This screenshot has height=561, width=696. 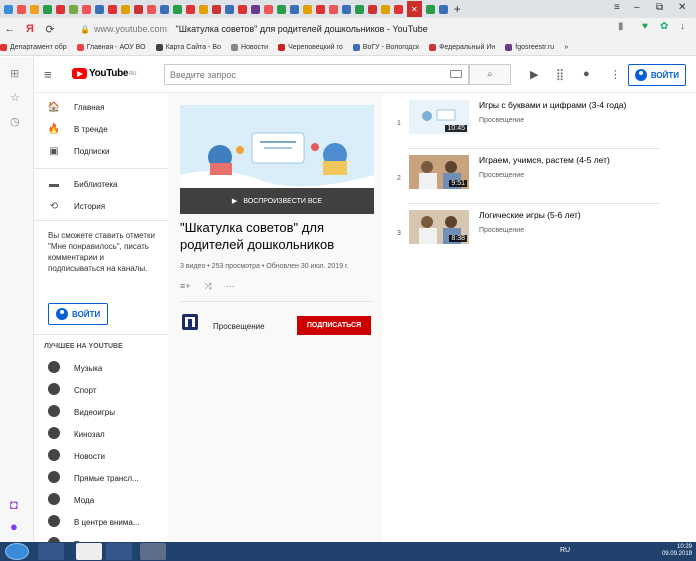 What do you see at coordinates (101, 107) in the screenshot?
I see `guide-item: 🏠 Главная` at bounding box center [101, 107].